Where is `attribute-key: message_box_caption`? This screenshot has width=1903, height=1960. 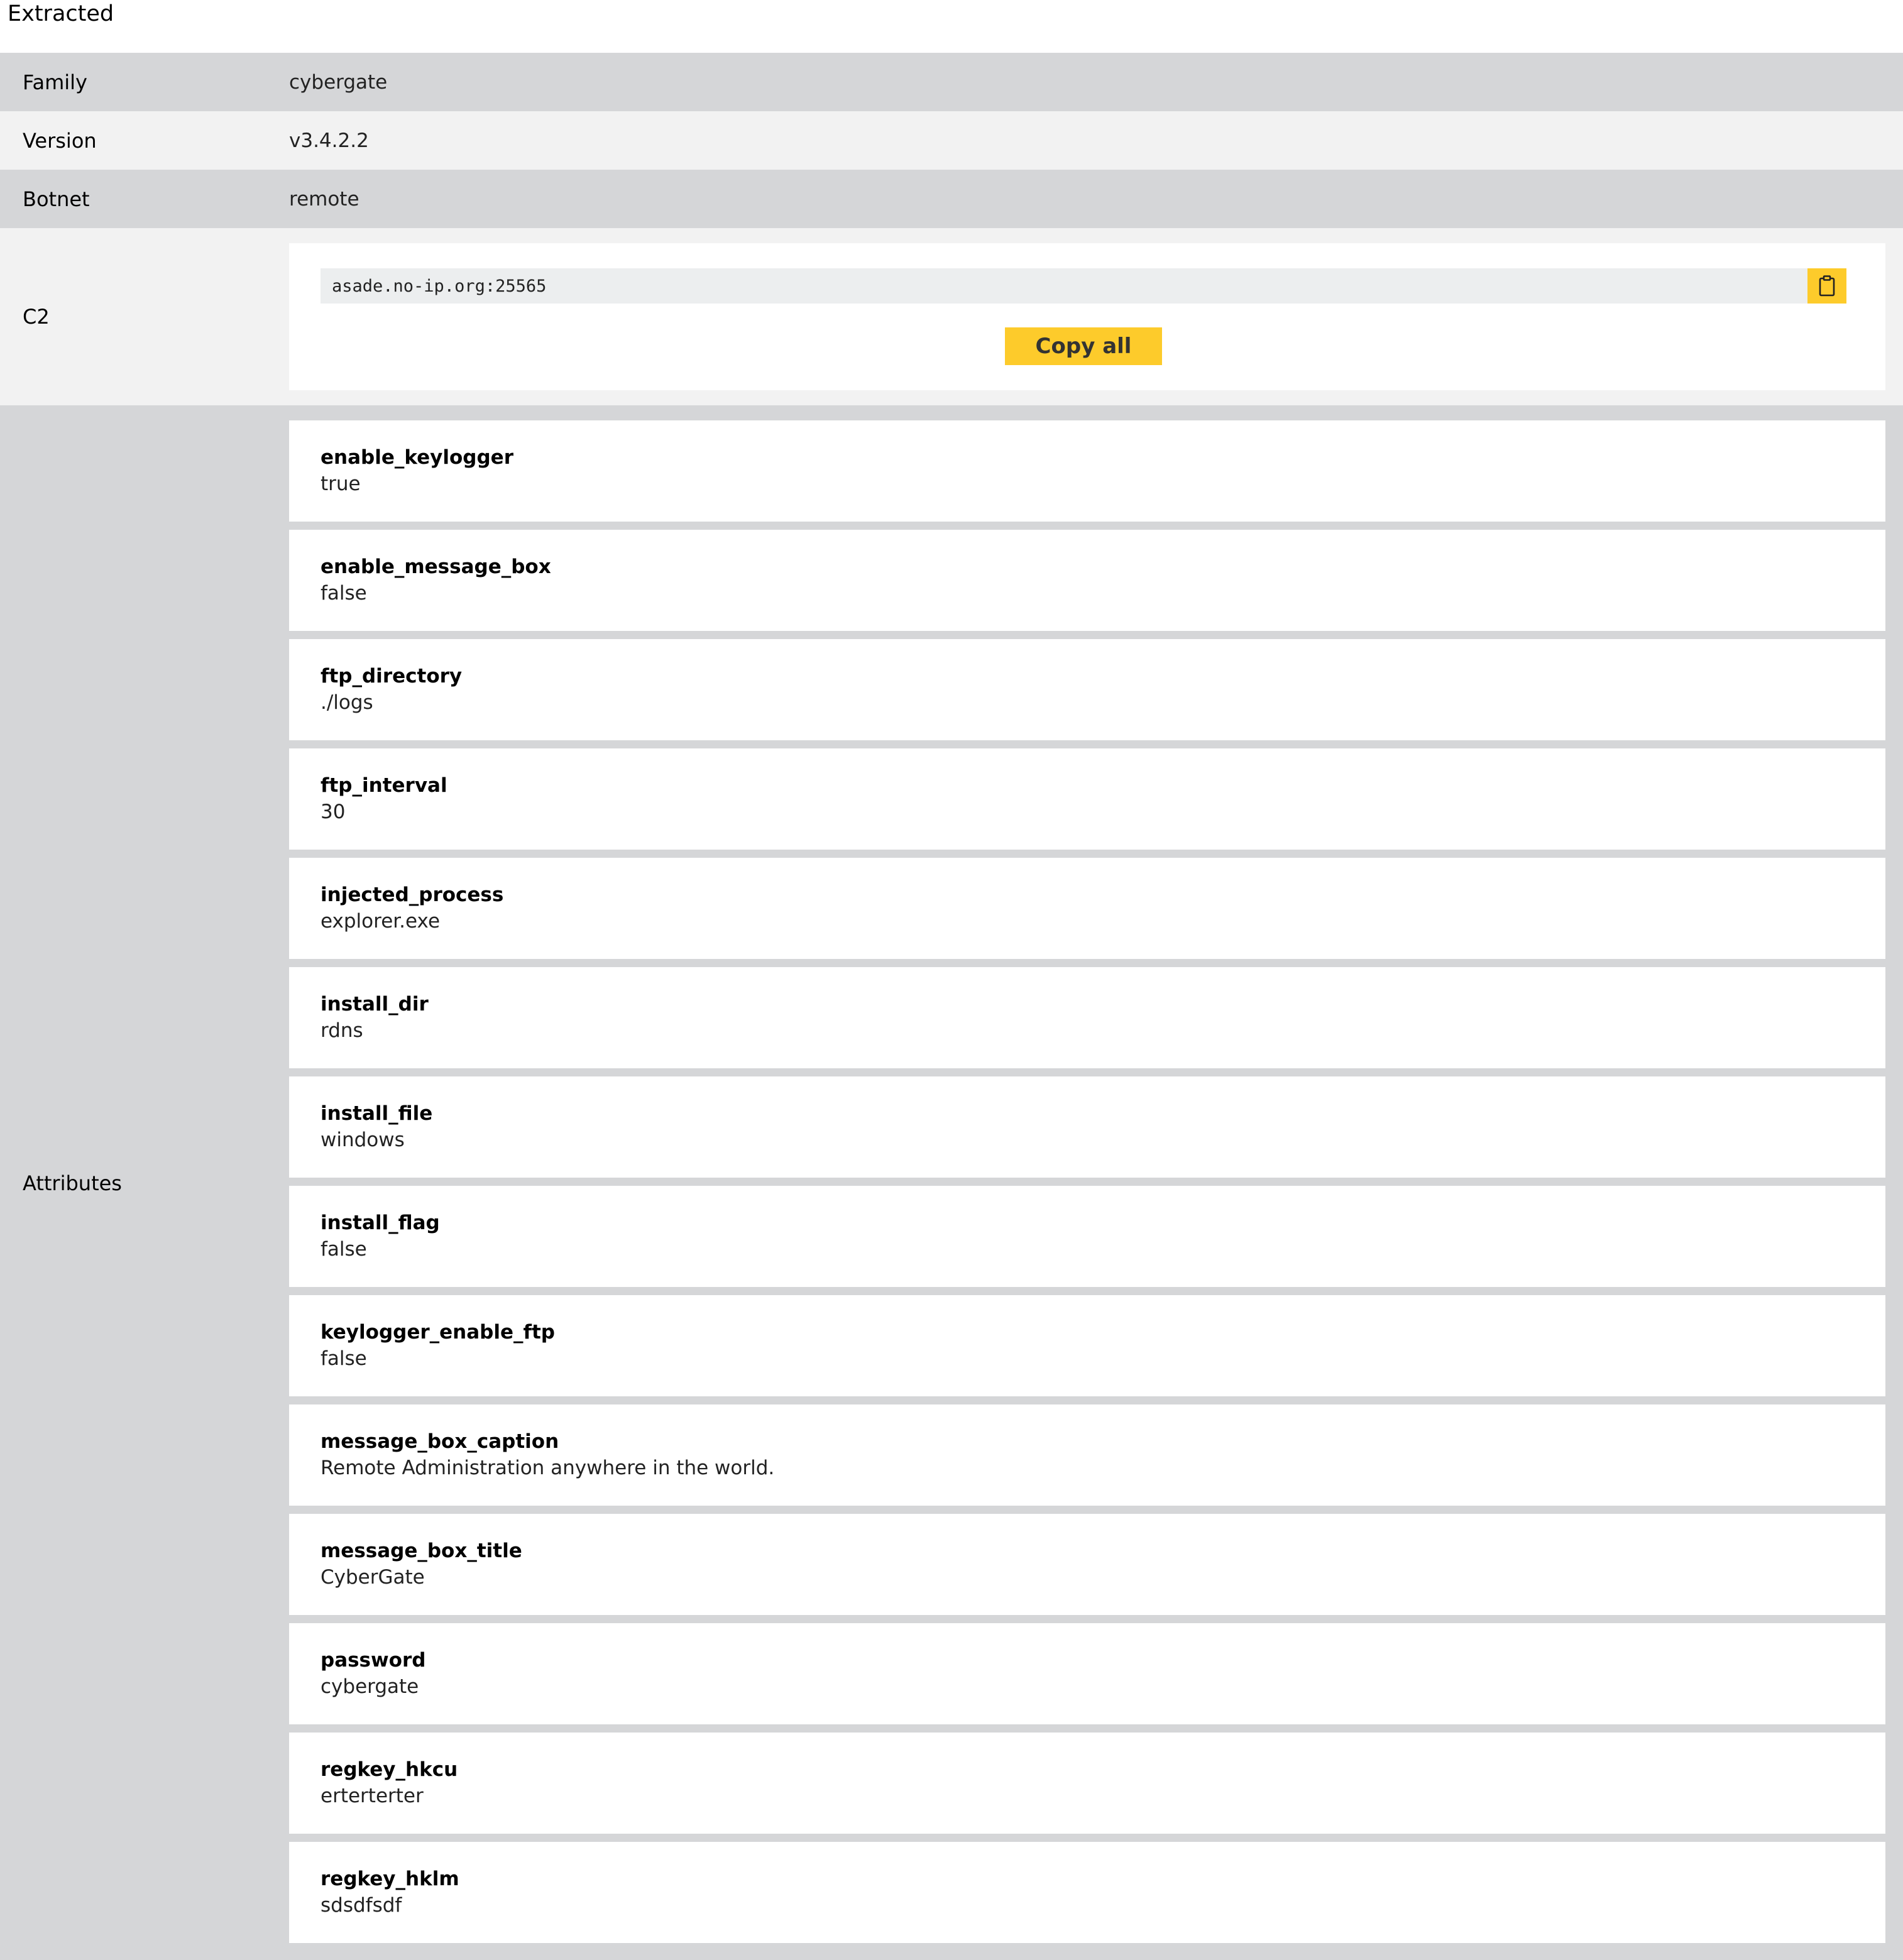
attribute-key: message_box_caption is located at coordinates (440, 1441).